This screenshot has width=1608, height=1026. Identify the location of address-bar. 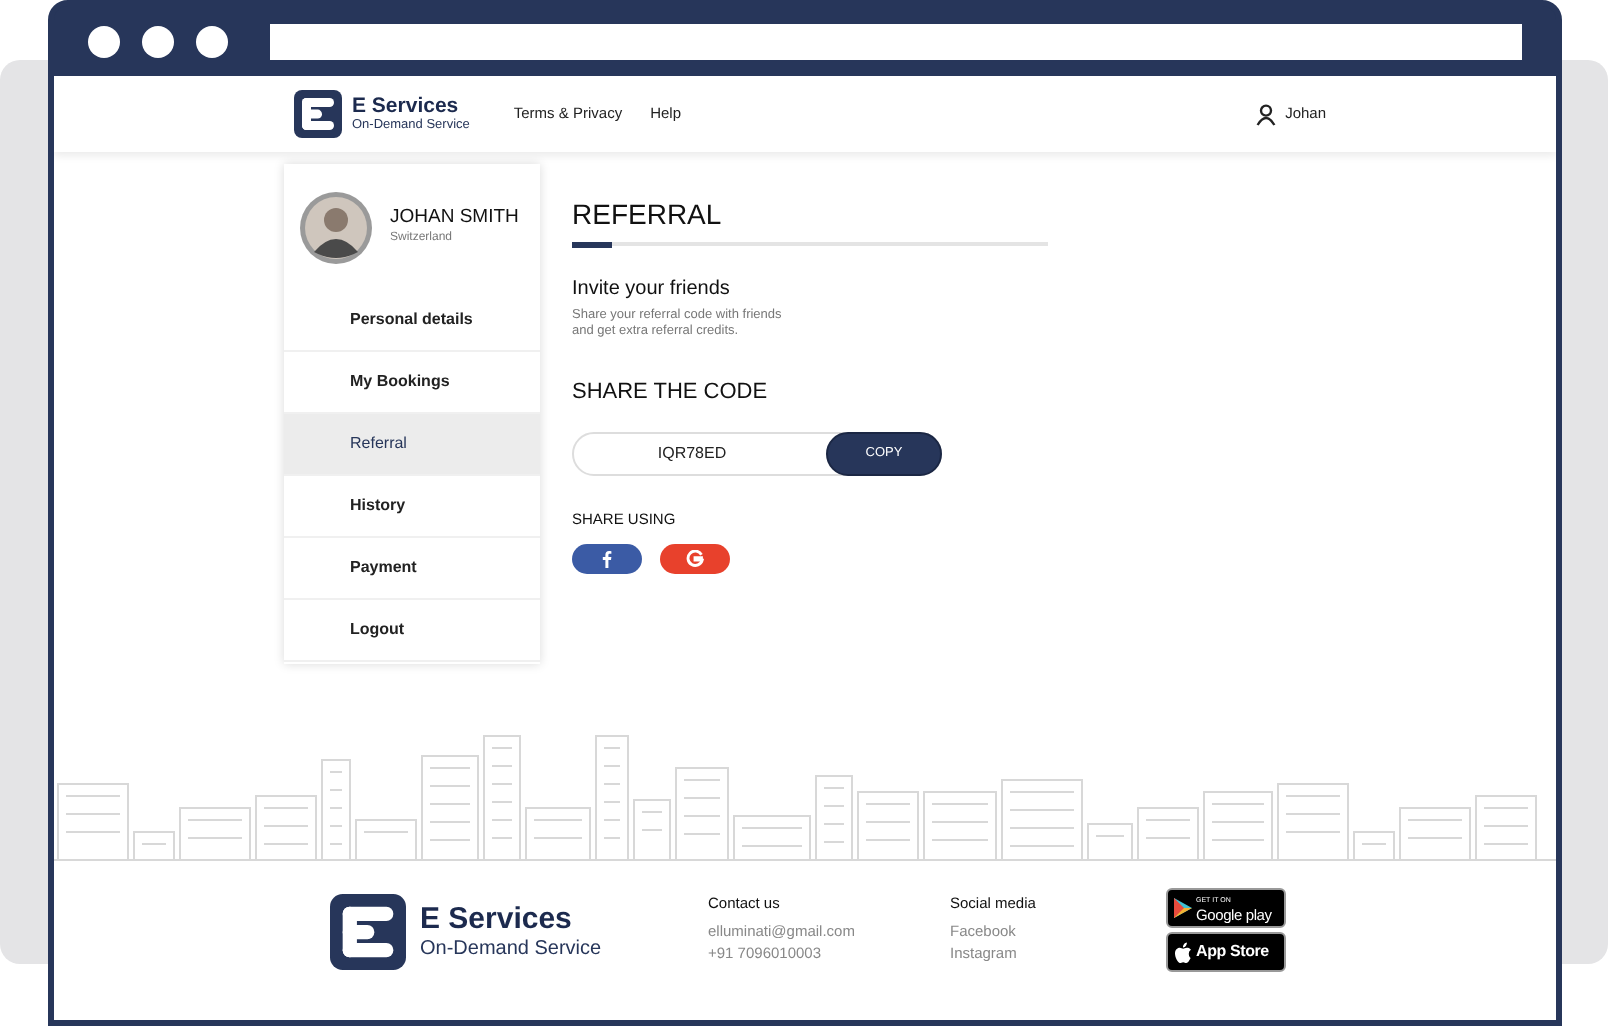
(895, 41).